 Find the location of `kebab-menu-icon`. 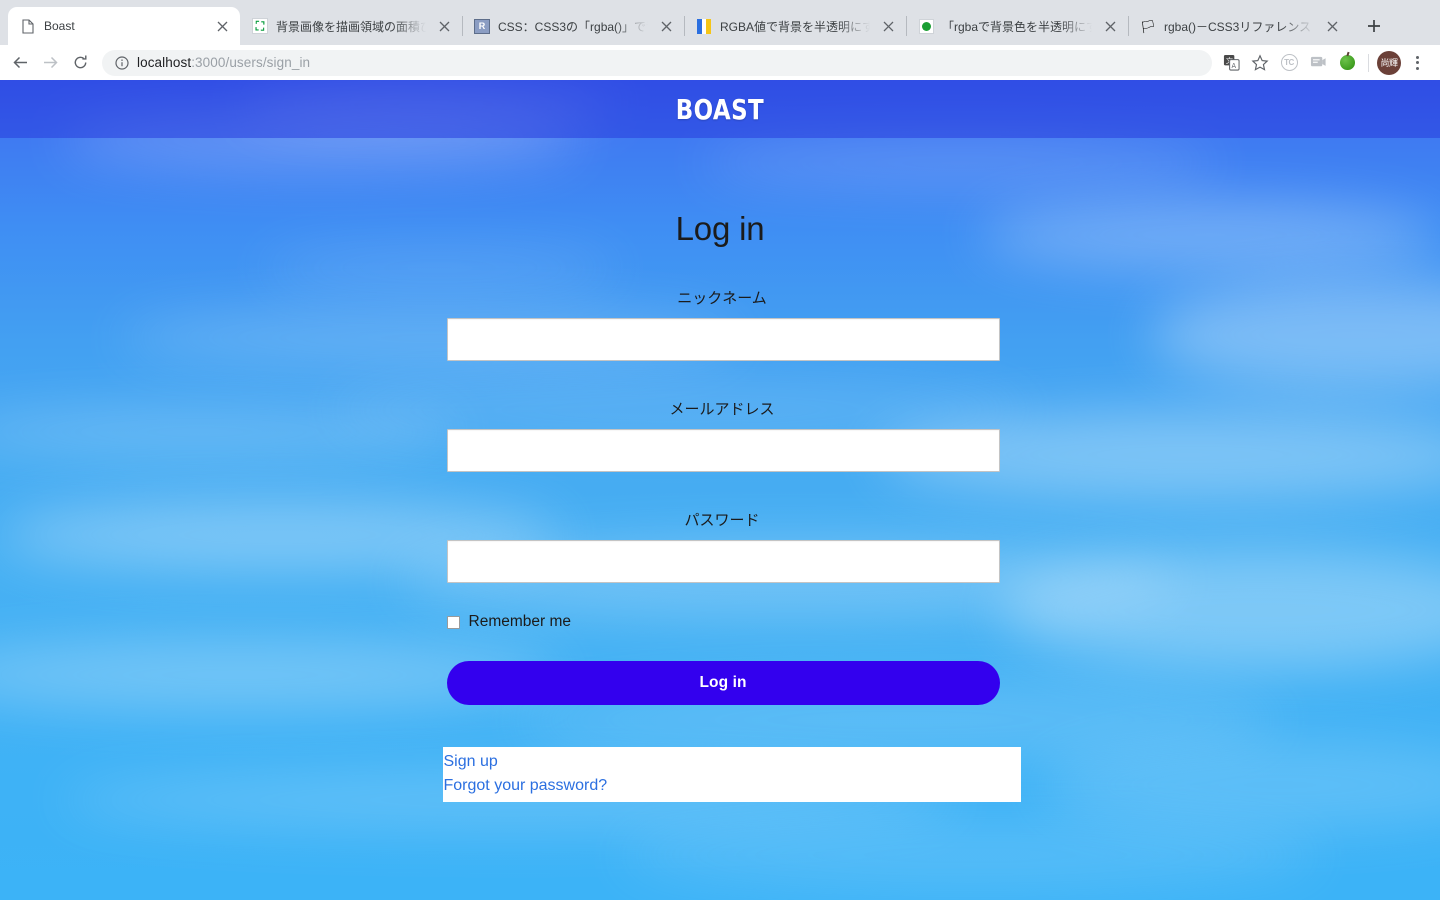

kebab-menu-icon is located at coordinates (1417, 63).